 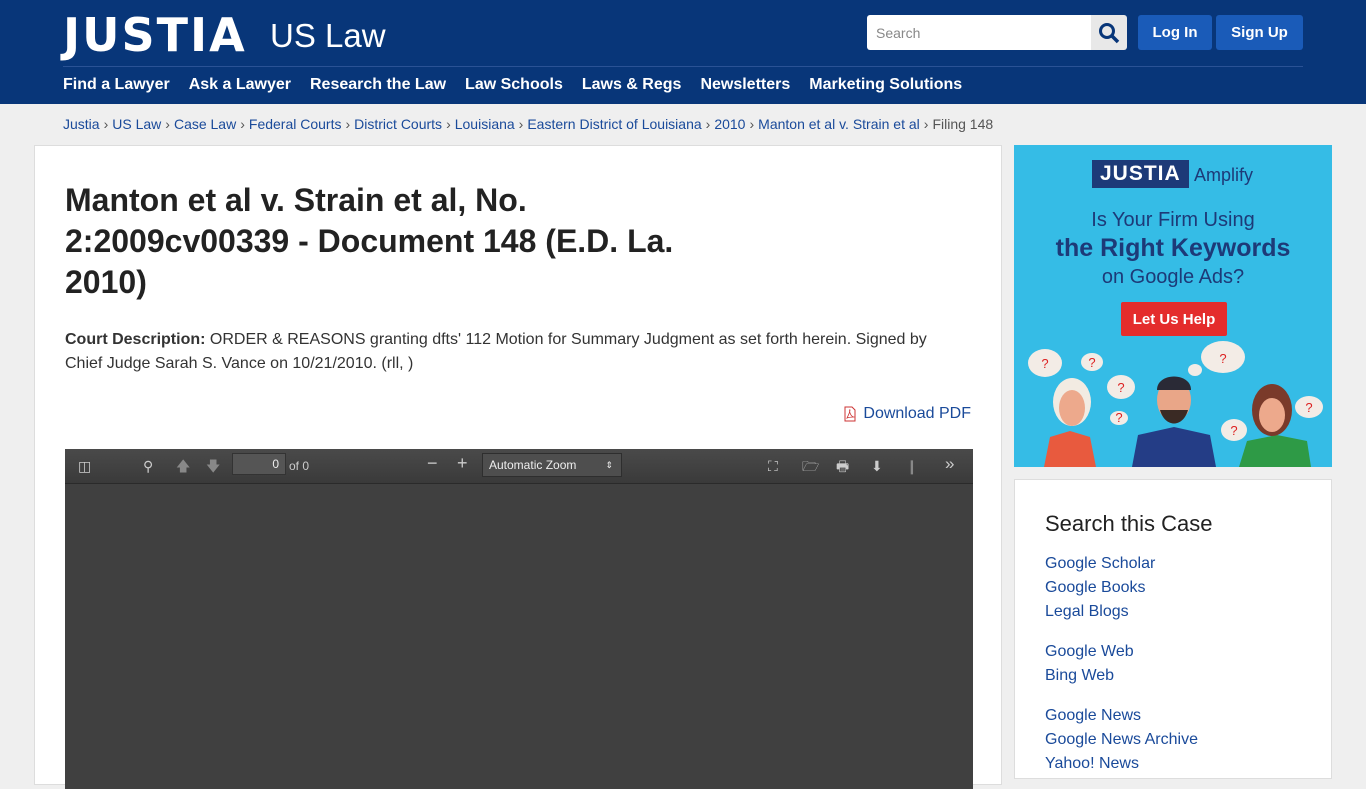 What do you see at coordinates (1175, 32) in the screenshot?
I see `login-button: Log In` at bounding box center [1175, 32].